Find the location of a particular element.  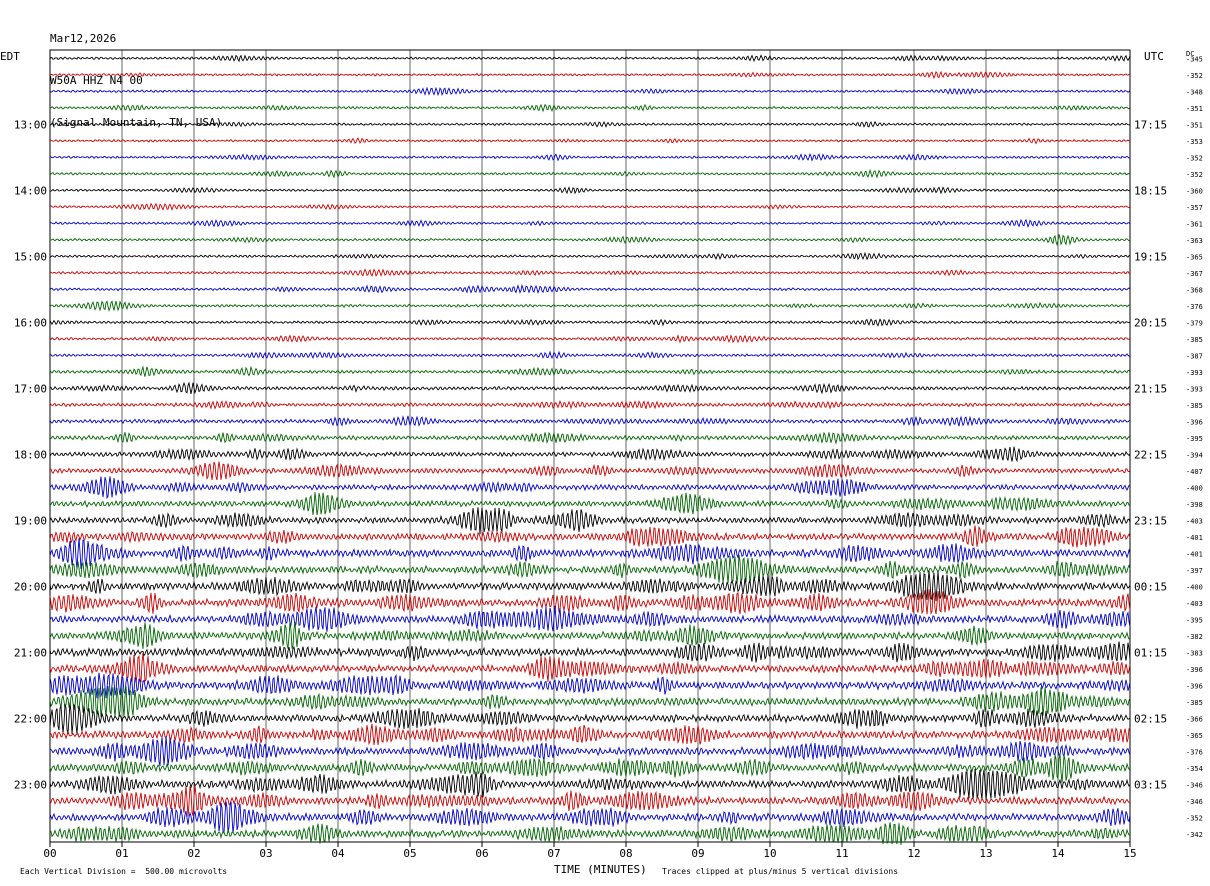

x-tick-label: 05 is located at coordinates (409, 853).